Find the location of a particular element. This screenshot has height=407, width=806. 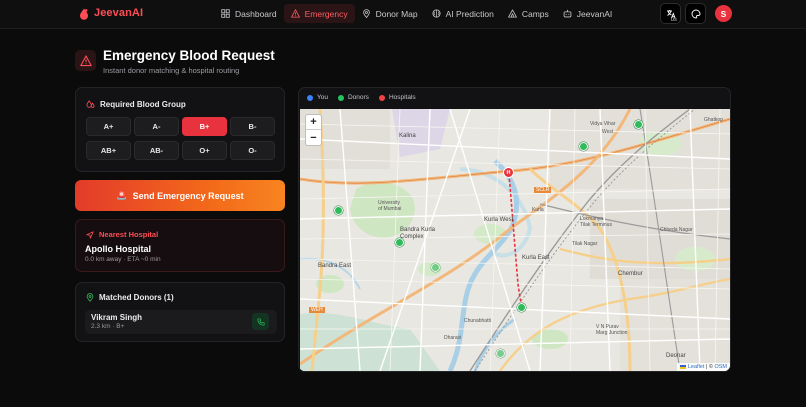

legend-item-you: You is located at coordinates (317, 97).